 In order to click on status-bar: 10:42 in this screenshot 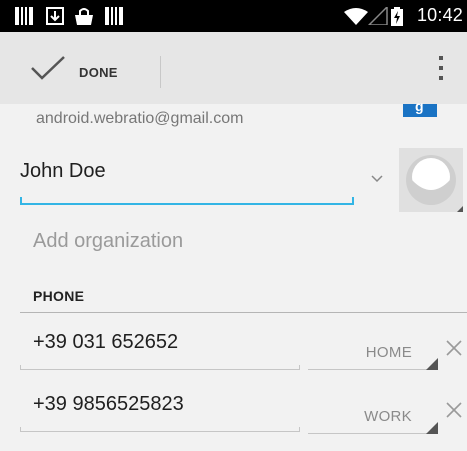, I will do `click(233, 16)`.